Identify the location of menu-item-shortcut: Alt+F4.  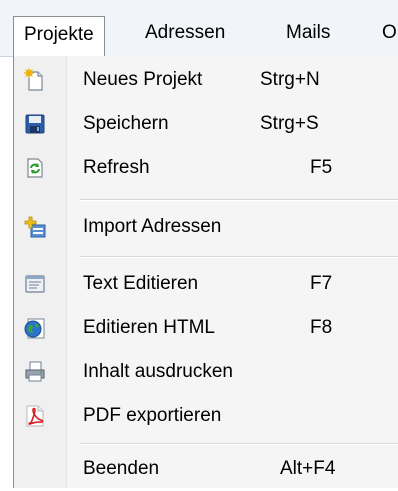
(308, 468).